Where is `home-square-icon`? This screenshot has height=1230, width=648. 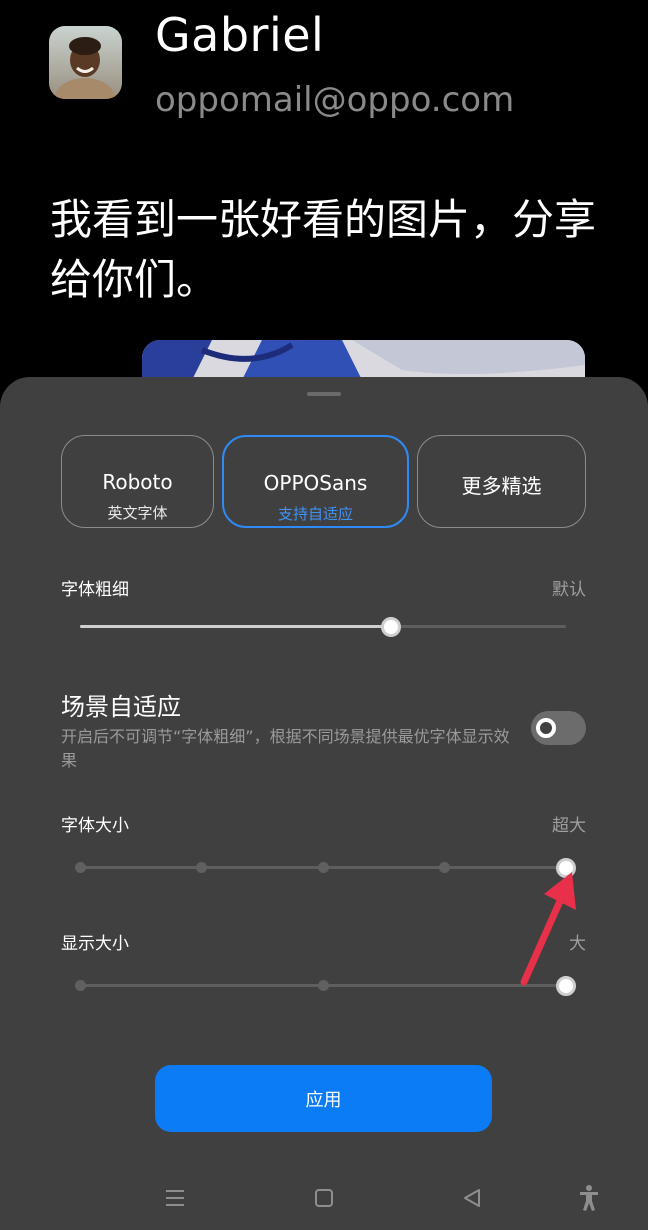 home-square-icon is located at coordinates (324, 1198).